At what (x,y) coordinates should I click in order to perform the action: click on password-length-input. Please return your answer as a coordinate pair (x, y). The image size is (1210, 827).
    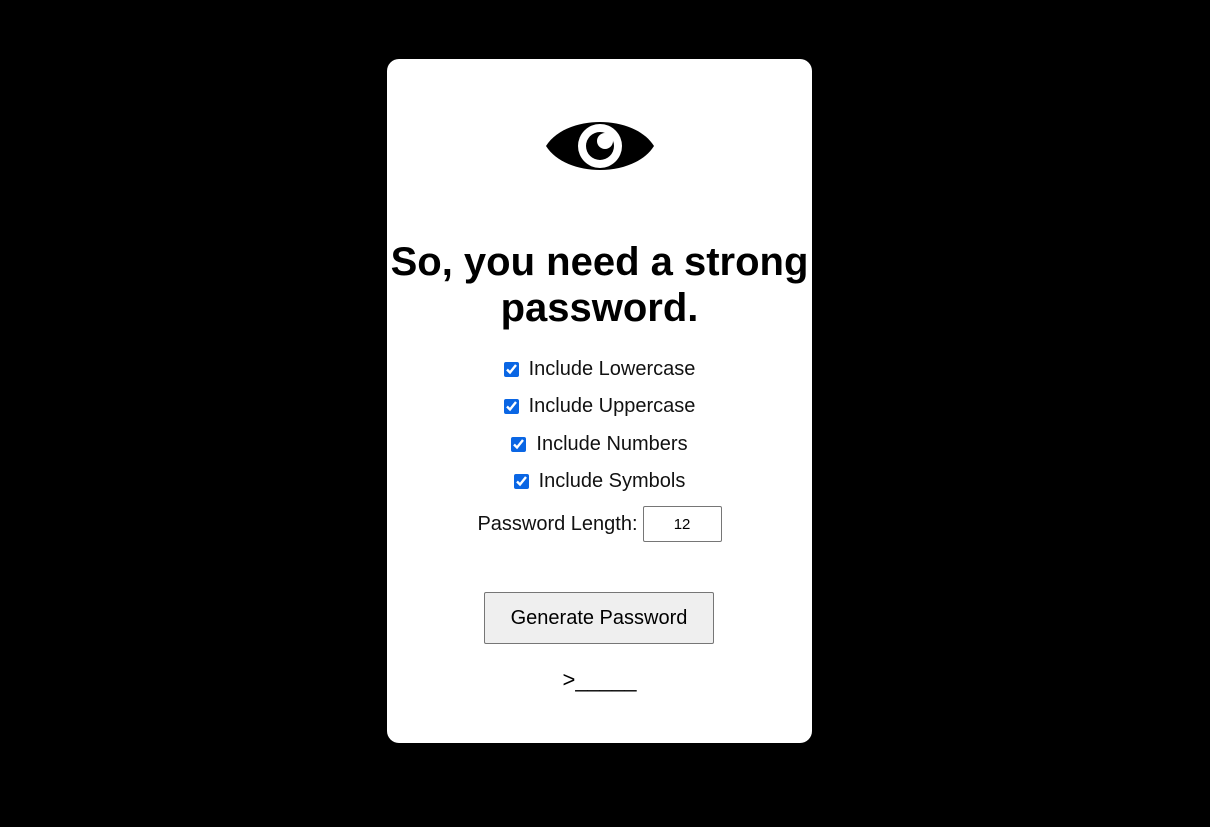
    Looking at the image, I should click on (682, 524).